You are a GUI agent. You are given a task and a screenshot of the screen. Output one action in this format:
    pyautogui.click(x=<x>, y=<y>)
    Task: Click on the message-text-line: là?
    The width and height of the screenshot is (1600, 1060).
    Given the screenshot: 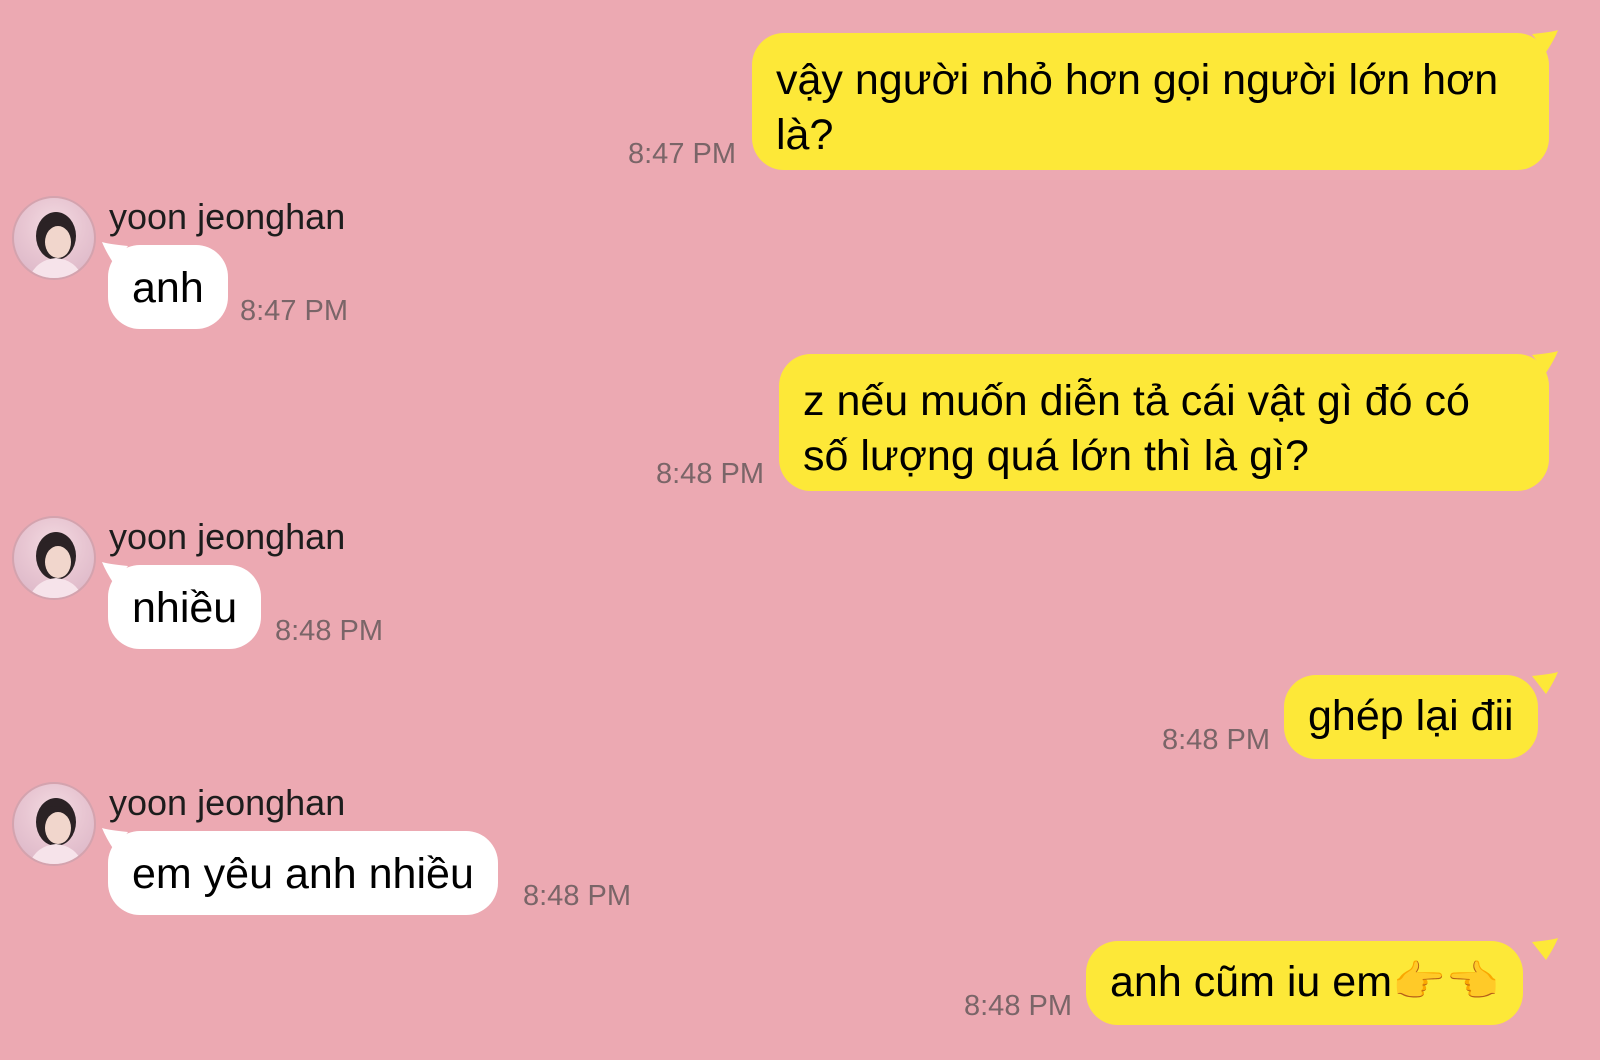 What is the action you would take?
    pyautogui.click(x=805, y=135)
    